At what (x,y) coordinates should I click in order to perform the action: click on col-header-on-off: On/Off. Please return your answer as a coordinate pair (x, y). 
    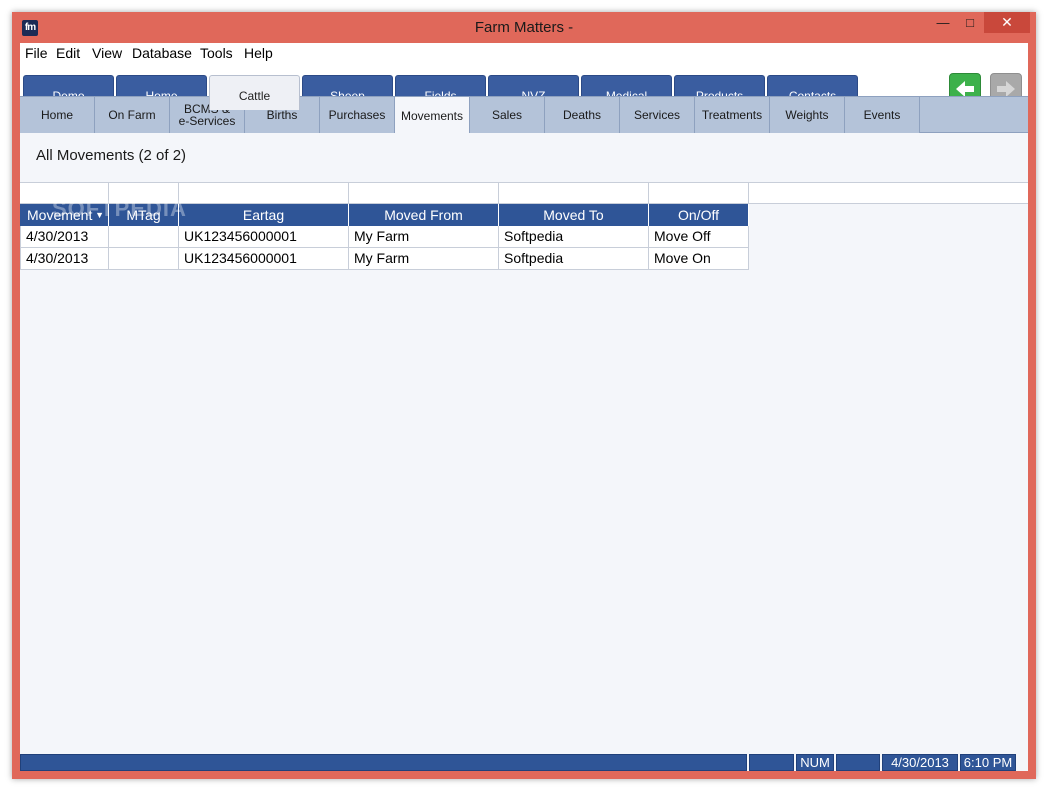
    Looking at the image, I should click on (699, 215).